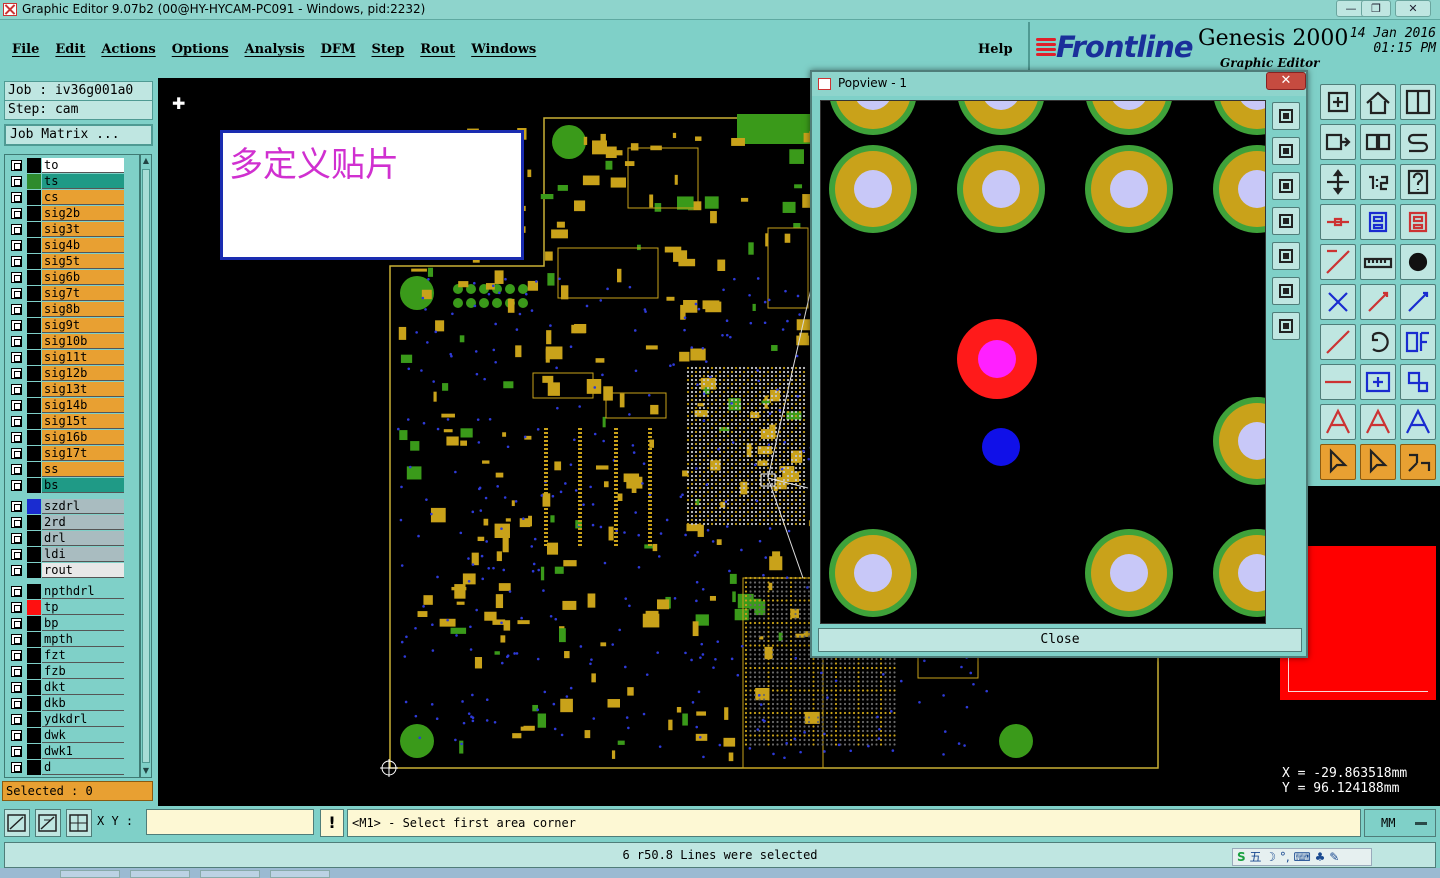 The image size is (1440, 878). I want to click on menu-windows: Windows, so click(503, 49).